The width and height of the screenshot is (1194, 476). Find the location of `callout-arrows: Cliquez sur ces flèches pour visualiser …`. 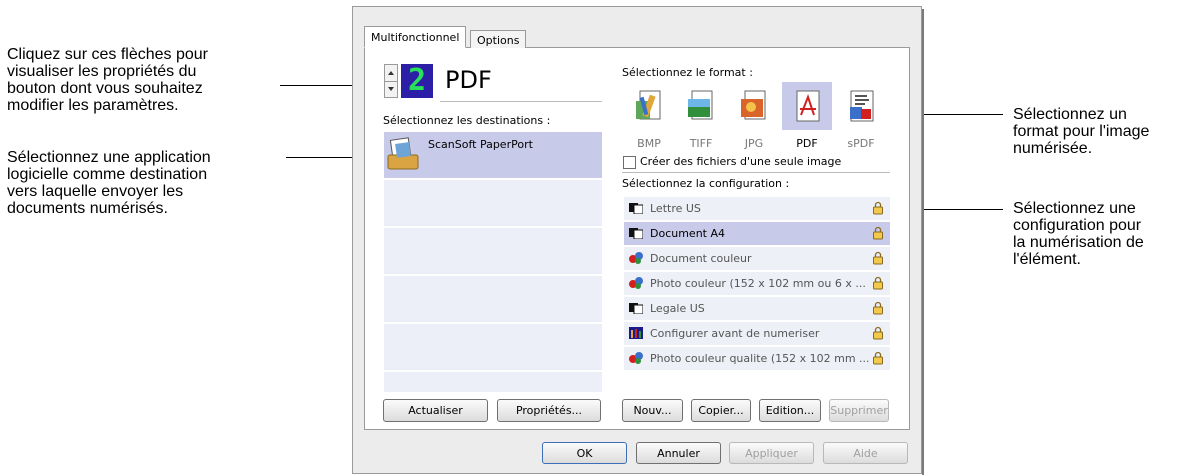

callout-arrows: Cliquez sur ces flèches pour visualiser … is located at coordinates (107, 80).